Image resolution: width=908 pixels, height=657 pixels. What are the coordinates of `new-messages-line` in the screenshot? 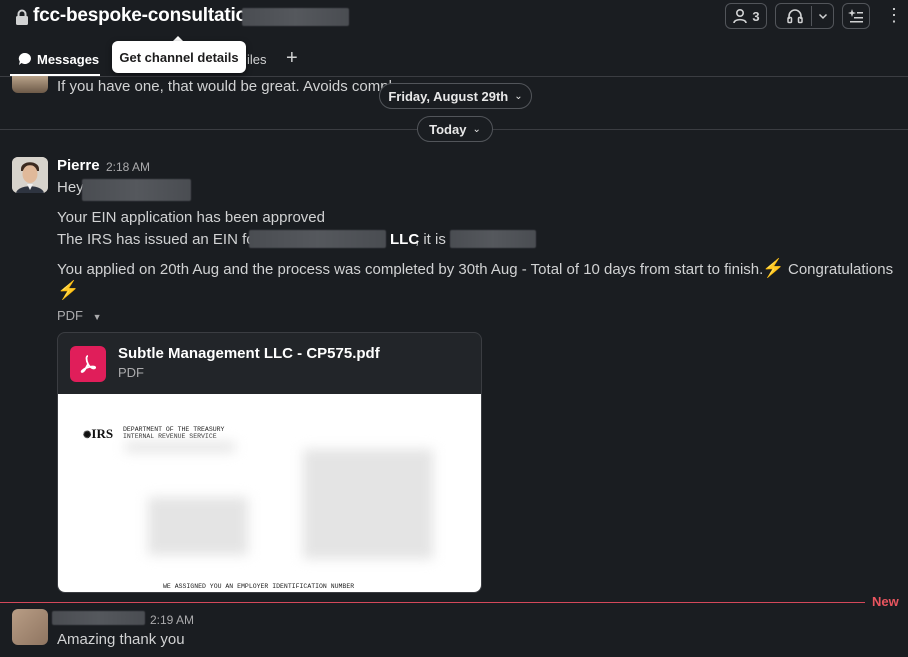 It's located at (432, 602).